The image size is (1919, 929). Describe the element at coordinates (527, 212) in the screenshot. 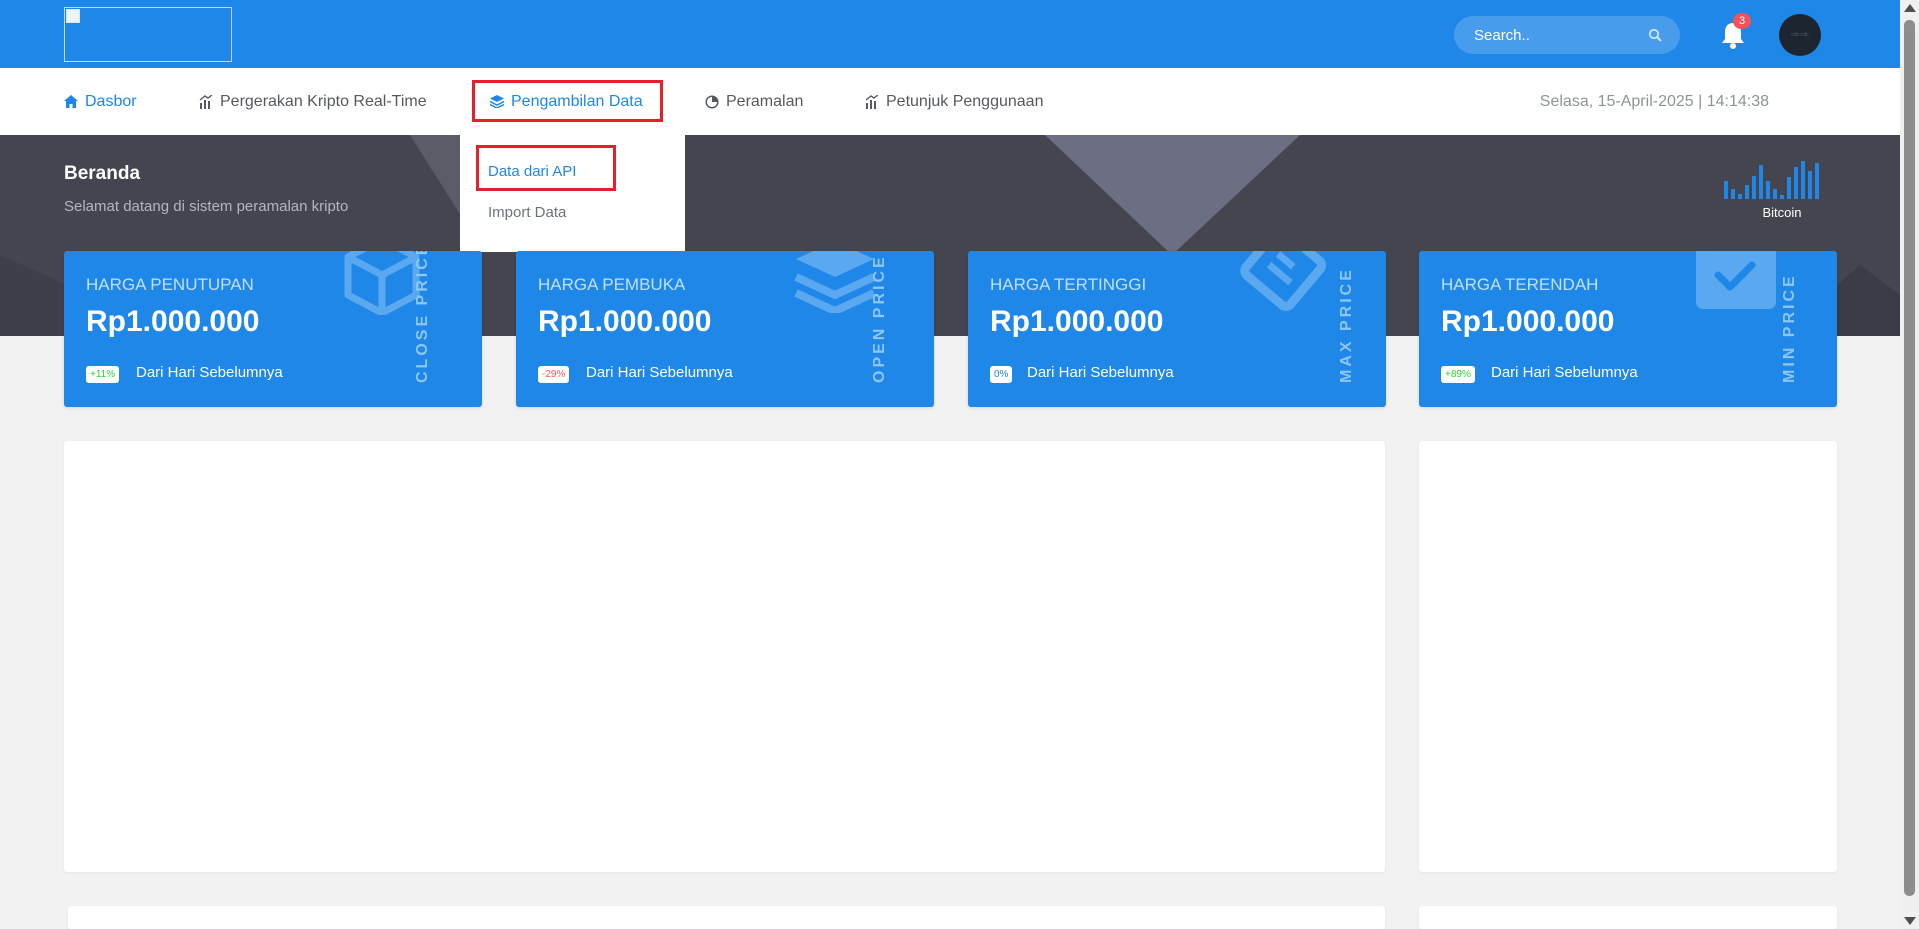

I see `menu-item-import-data: Import Data` at that location.